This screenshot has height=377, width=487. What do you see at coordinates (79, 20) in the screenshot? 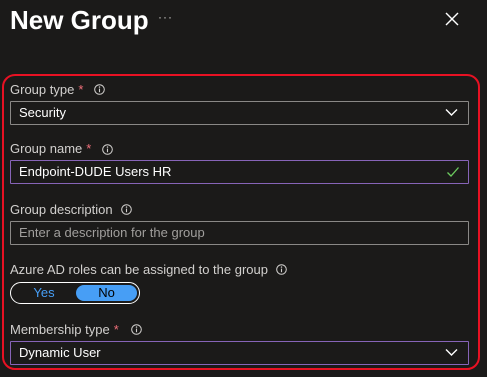
I see `panel-title: New Group` at bounding box center [79, 20].